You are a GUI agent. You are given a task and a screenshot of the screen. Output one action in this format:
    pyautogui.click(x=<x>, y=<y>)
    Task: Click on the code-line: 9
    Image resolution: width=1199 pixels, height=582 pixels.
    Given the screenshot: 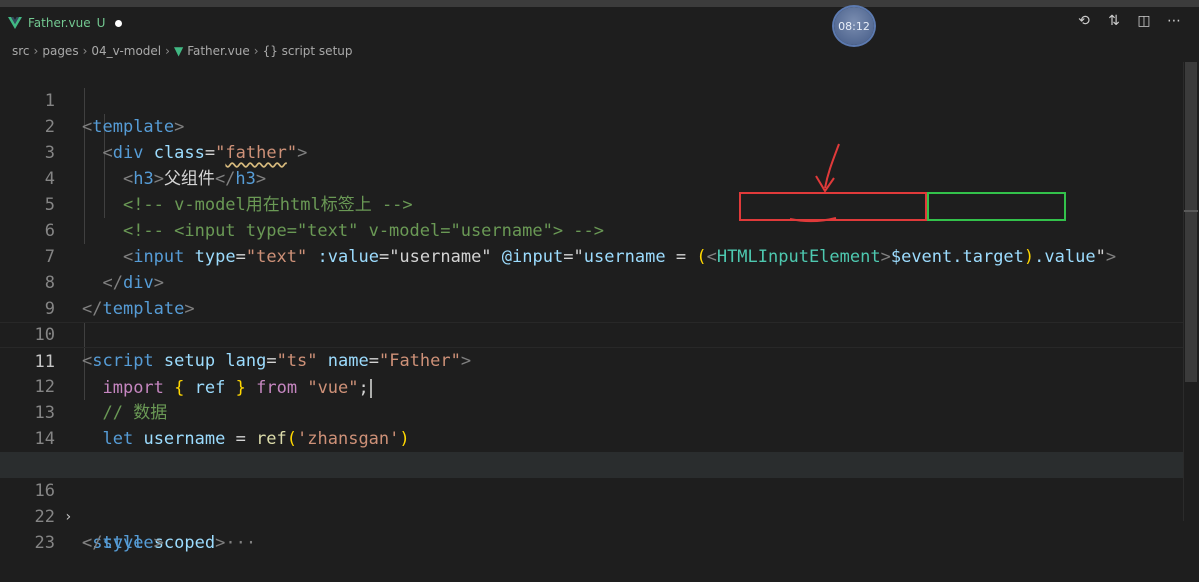 What is the action you would take?
    pyautogui.click(x=591, y=294)
    